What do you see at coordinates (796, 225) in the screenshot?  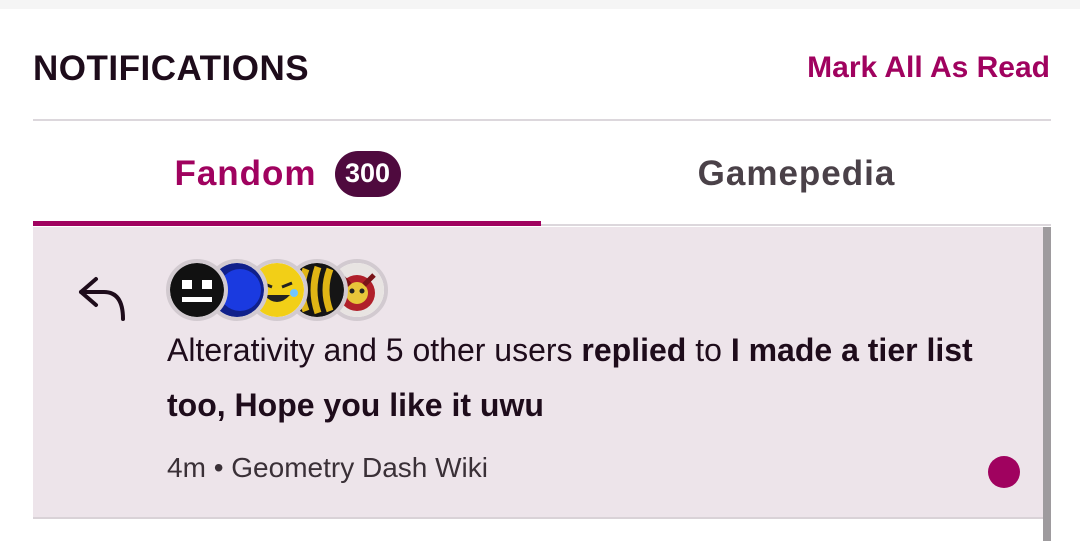 I see `tab-underline` at bounding box center [796, 225].